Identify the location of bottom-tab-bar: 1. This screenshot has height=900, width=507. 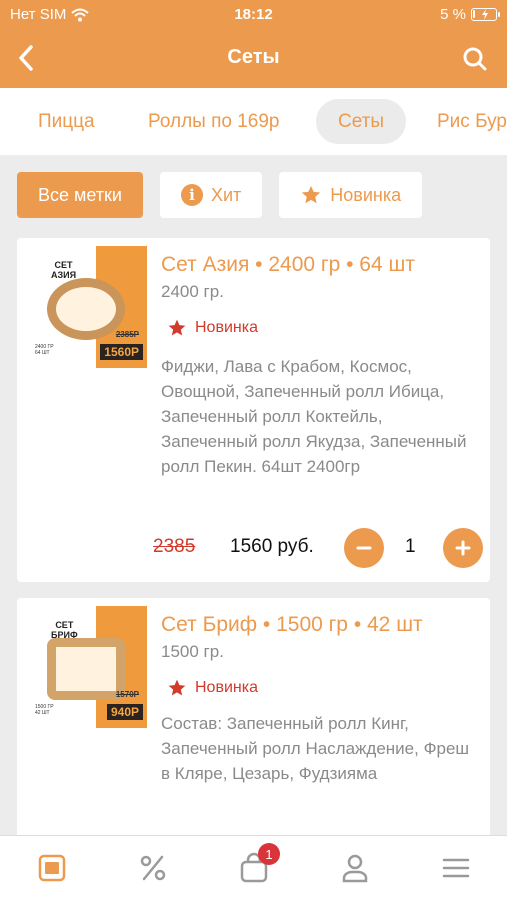
(253, 867).